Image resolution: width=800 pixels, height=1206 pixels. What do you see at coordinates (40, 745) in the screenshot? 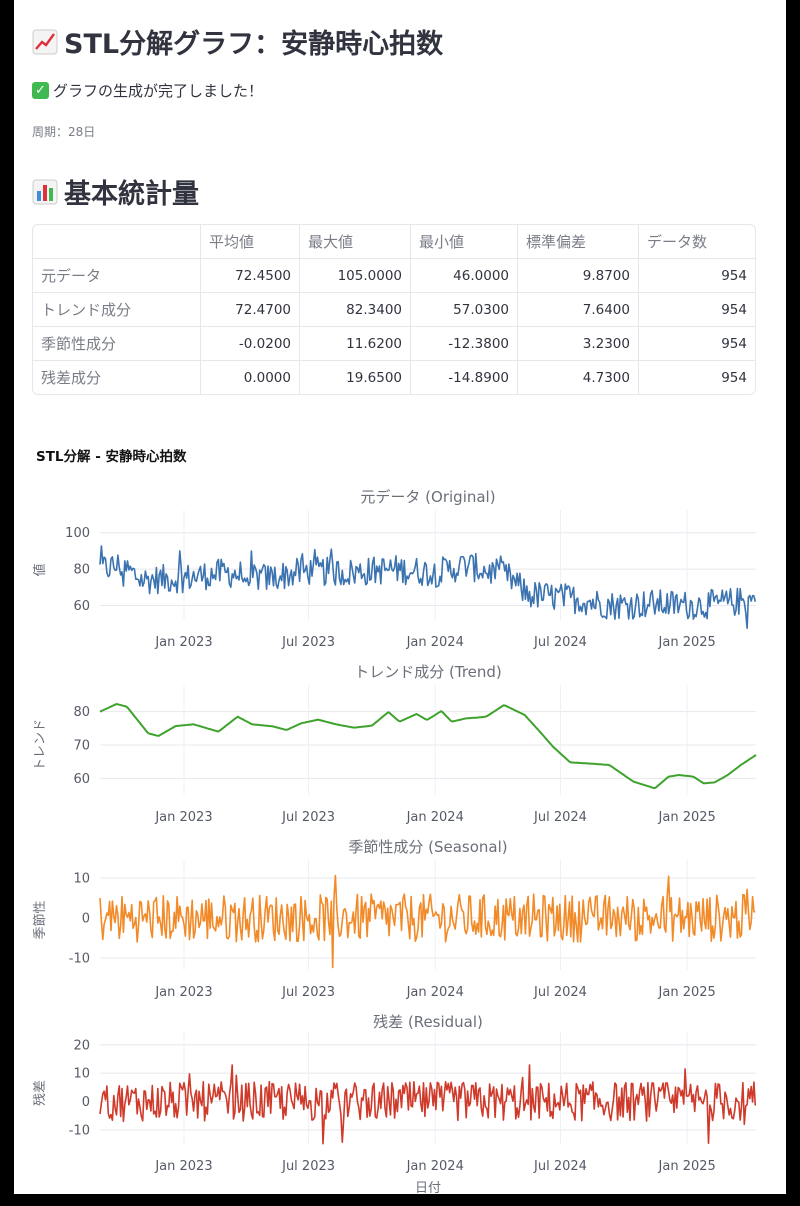
I see `y-axis-label: トレンド` at bounding box center [40, 745].